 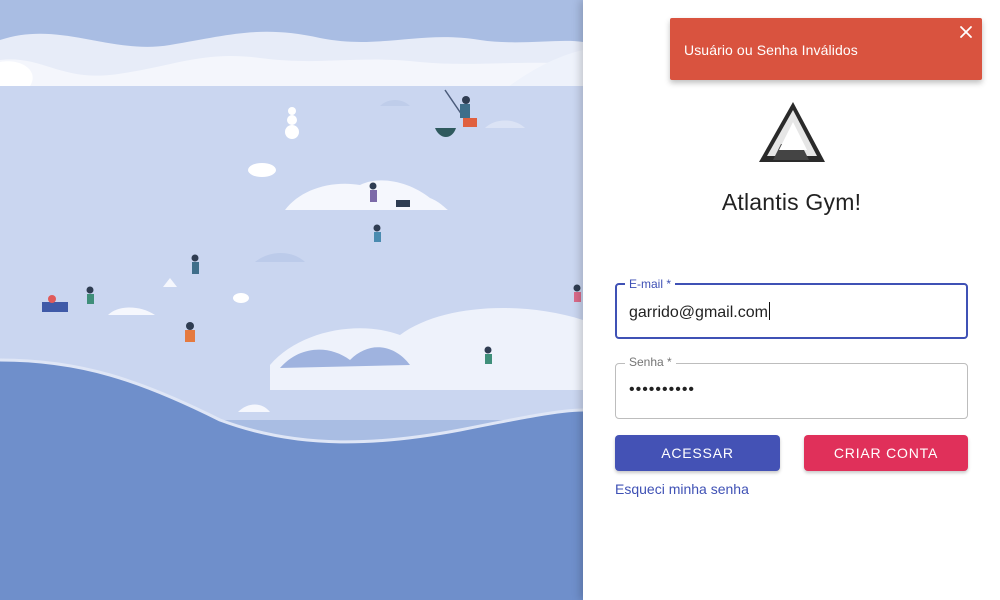 What do you see at coordinates (662, 390) in the screenshot?
I see `password-input: ••••••••••` at bounding box center [662, 390].